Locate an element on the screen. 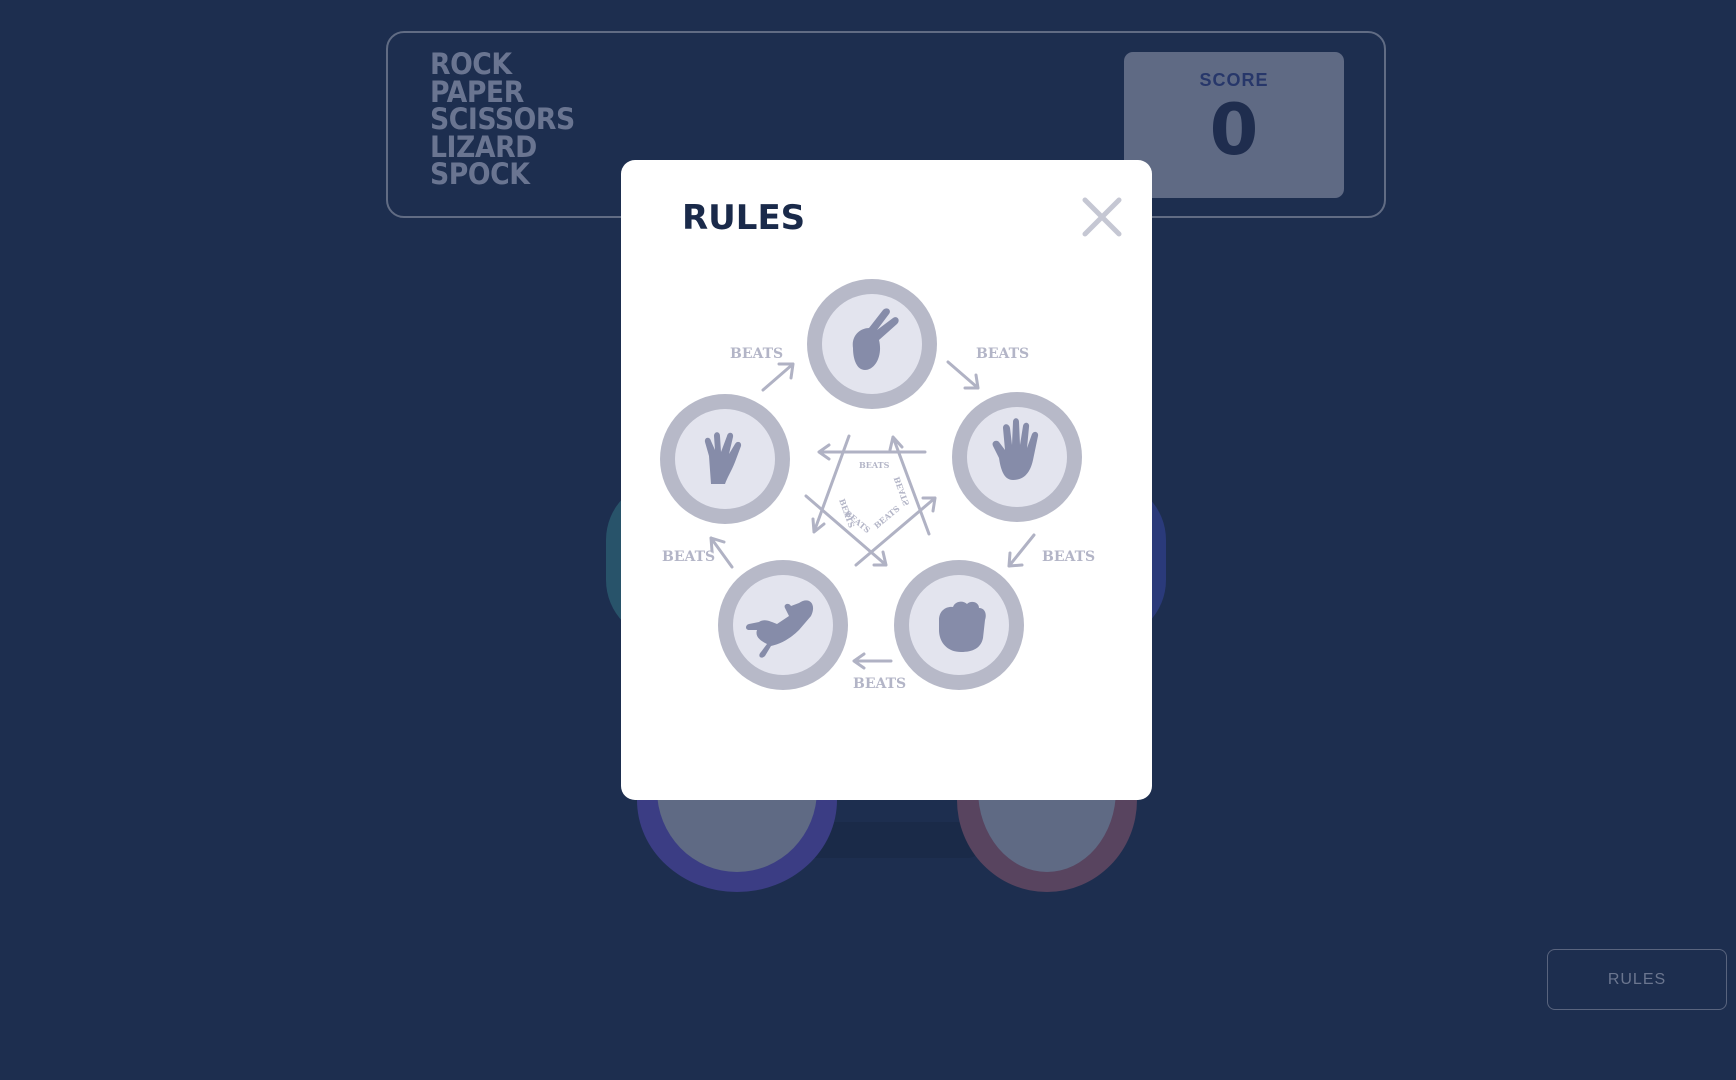 The height and width of the screenshot is (1080, 1736). lizard-token is located at coordinates (783, 625).